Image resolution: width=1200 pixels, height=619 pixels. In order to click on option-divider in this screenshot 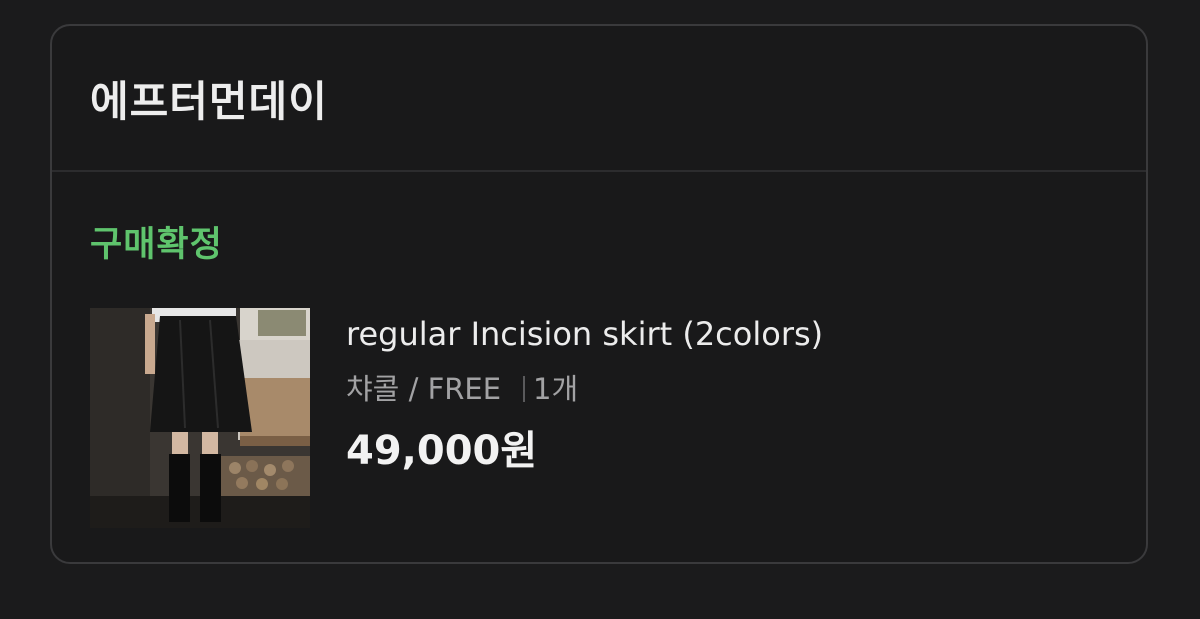, I will do `click(524, 389)`.